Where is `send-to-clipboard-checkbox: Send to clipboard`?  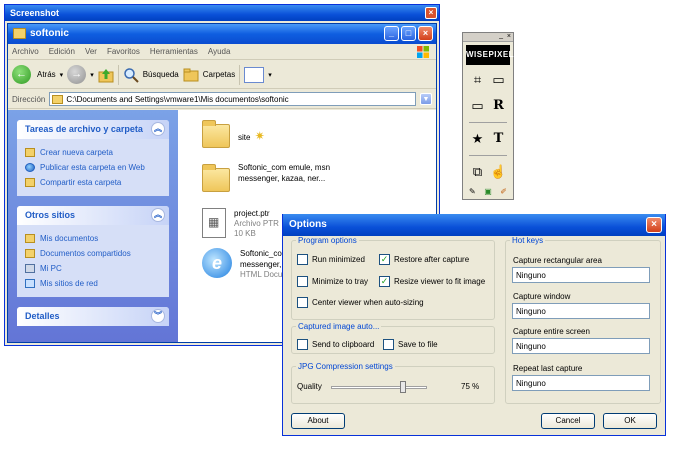
send-to-clipboard-checkbox: Send to clipboard is located at coordinates (335, 344).